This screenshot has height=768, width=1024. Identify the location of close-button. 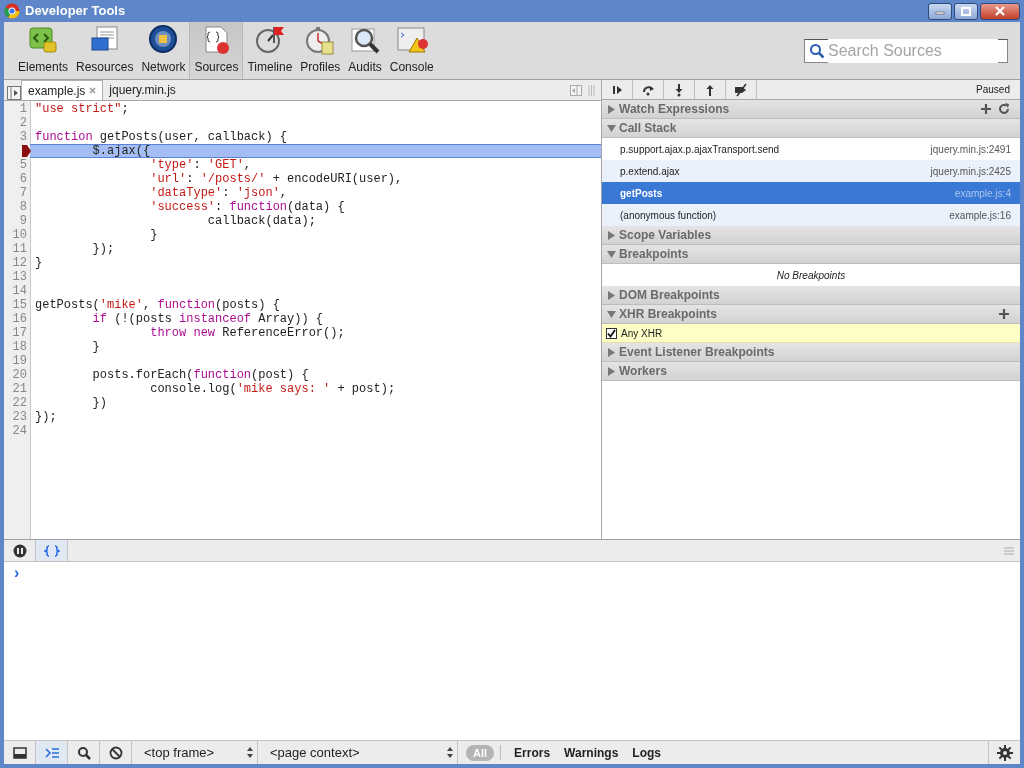
(1000, 11).